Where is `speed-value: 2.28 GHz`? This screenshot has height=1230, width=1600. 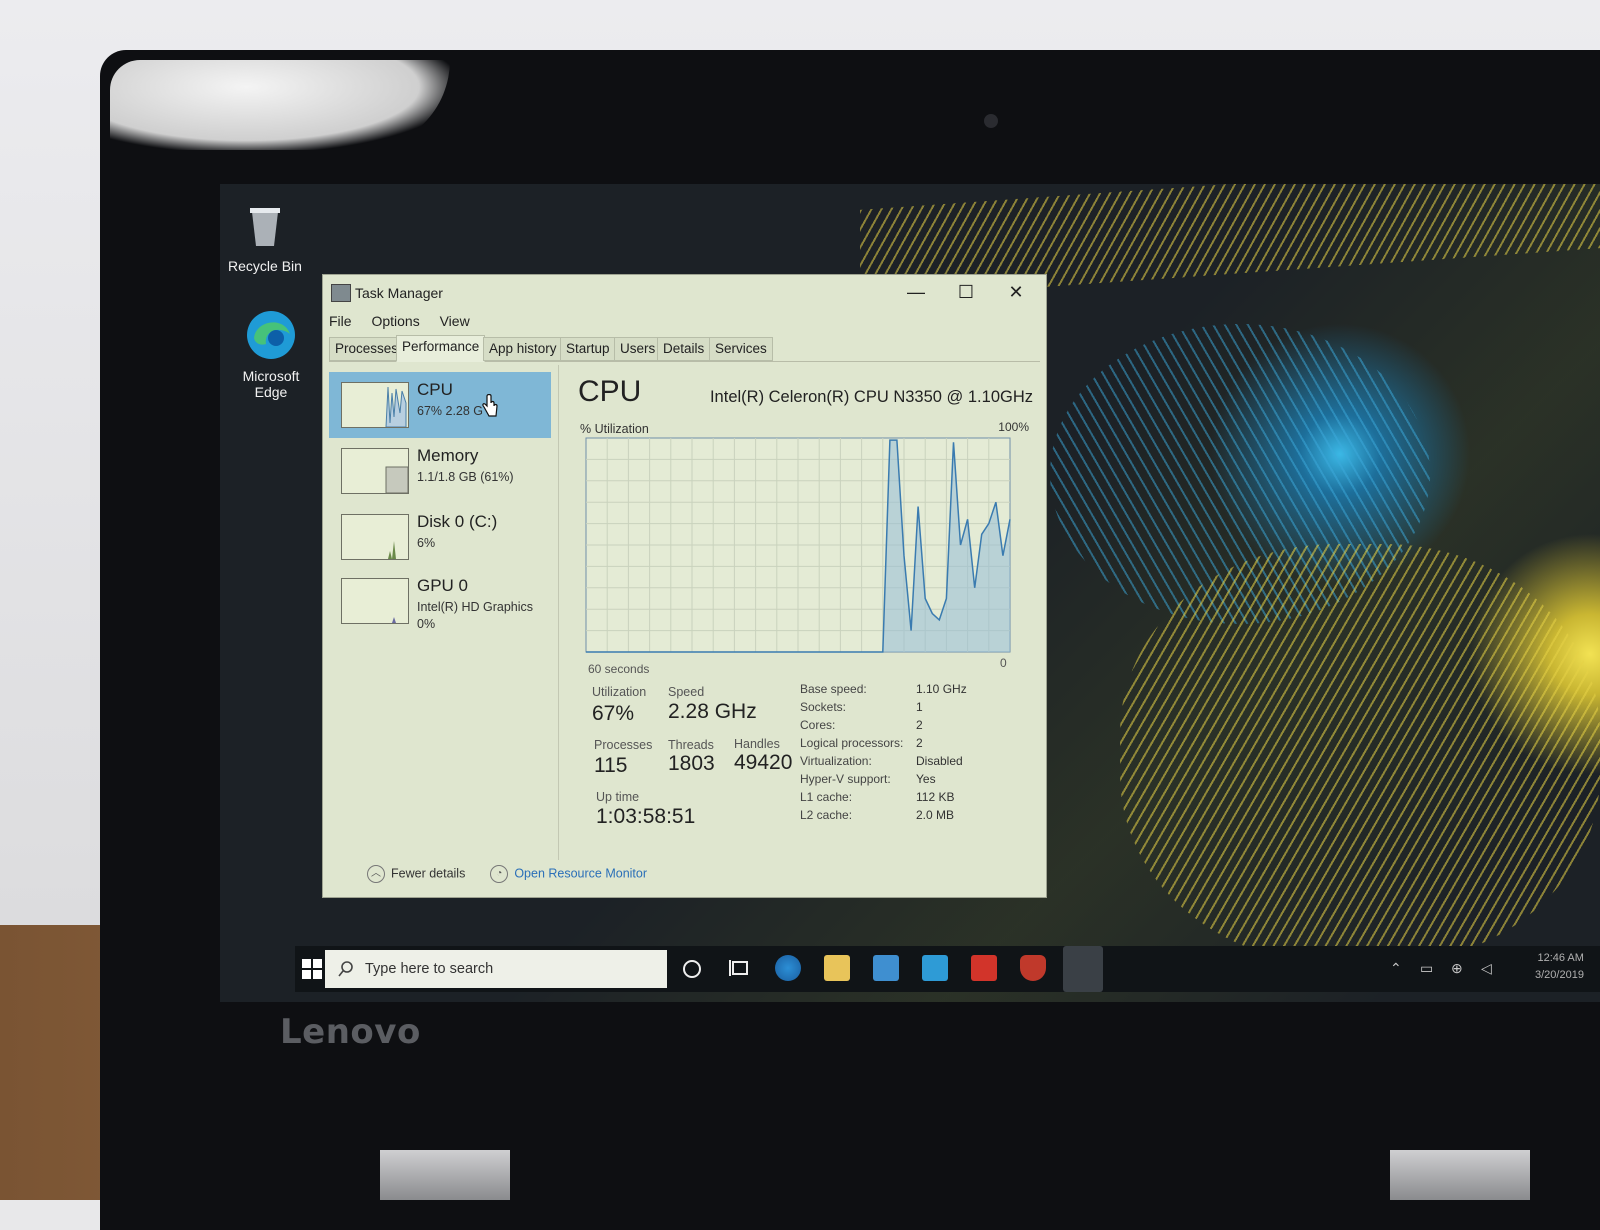
speed-value: 2.28 GHz is located at coordinates (712, 711).